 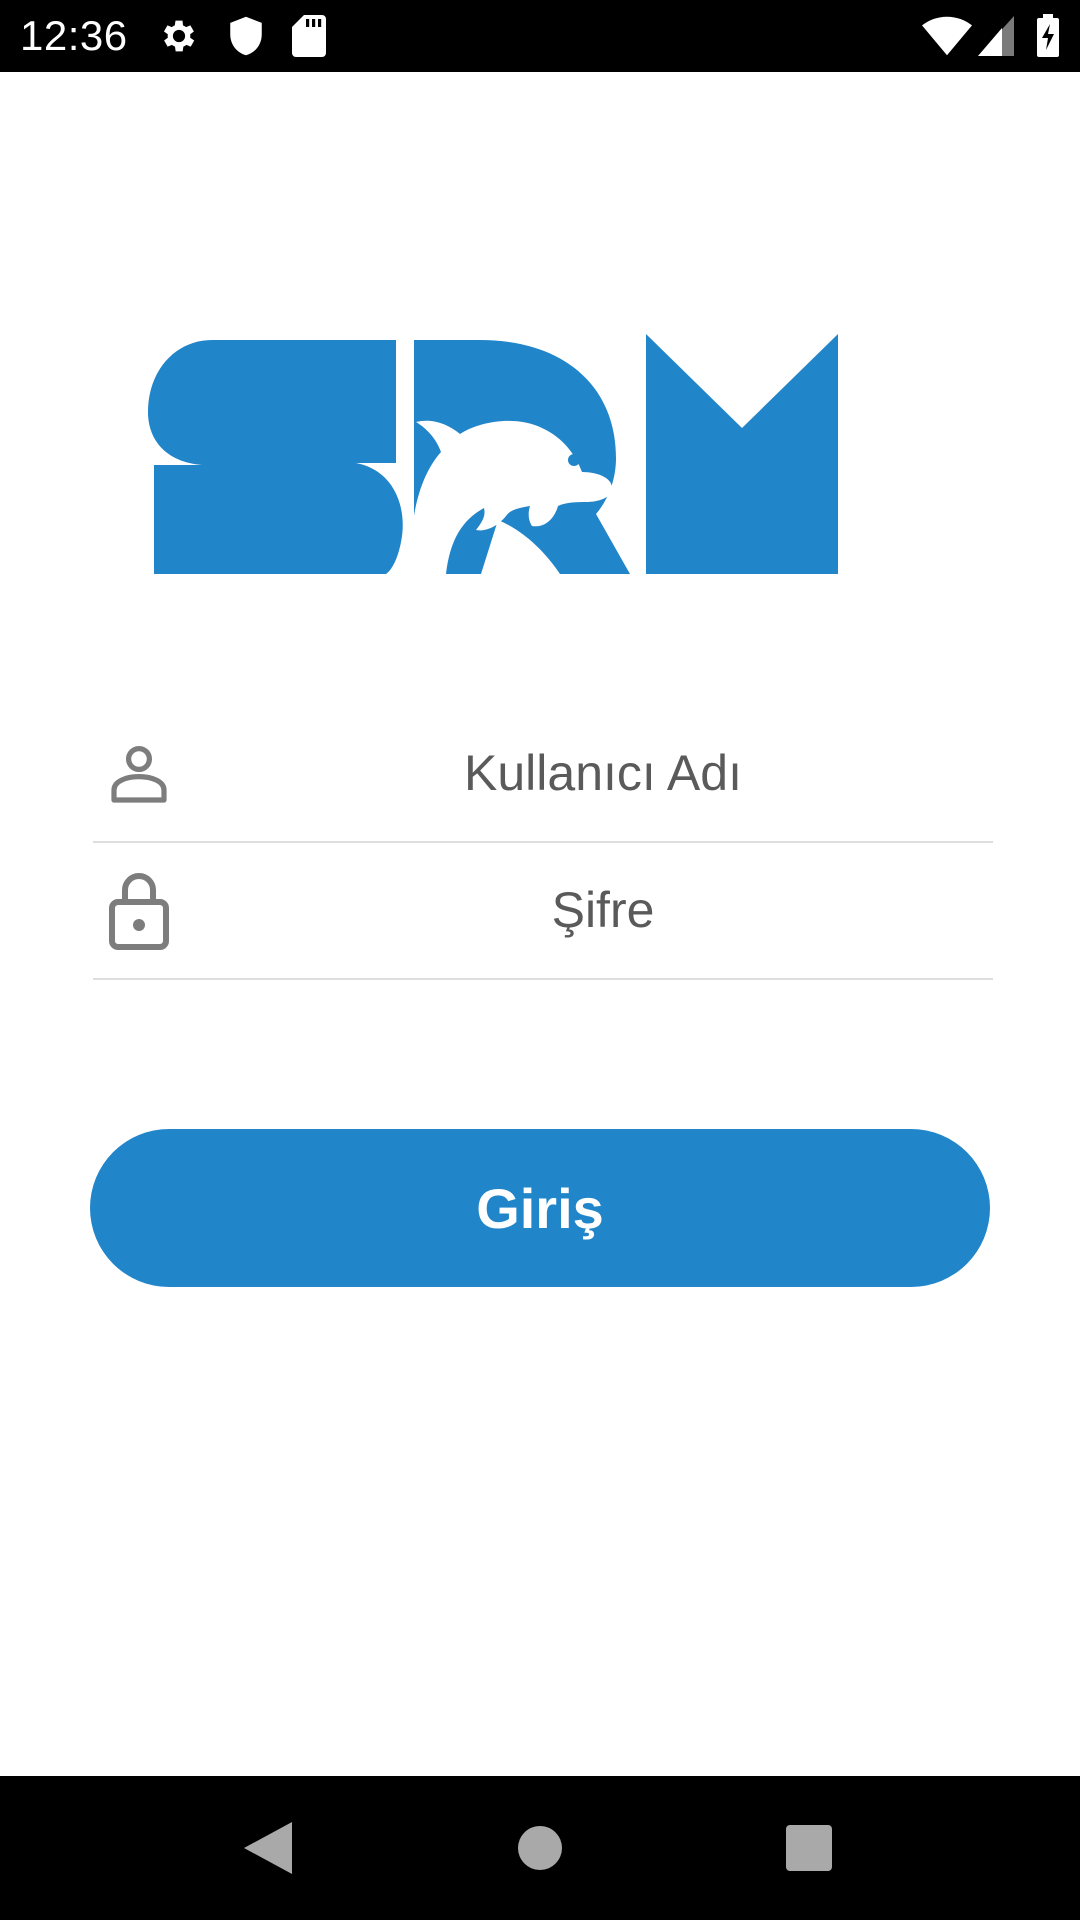 What do you see at coordinates (309, 36) in the screenshot?
I see `sd-card-icon` at bounding box center [309, 36].